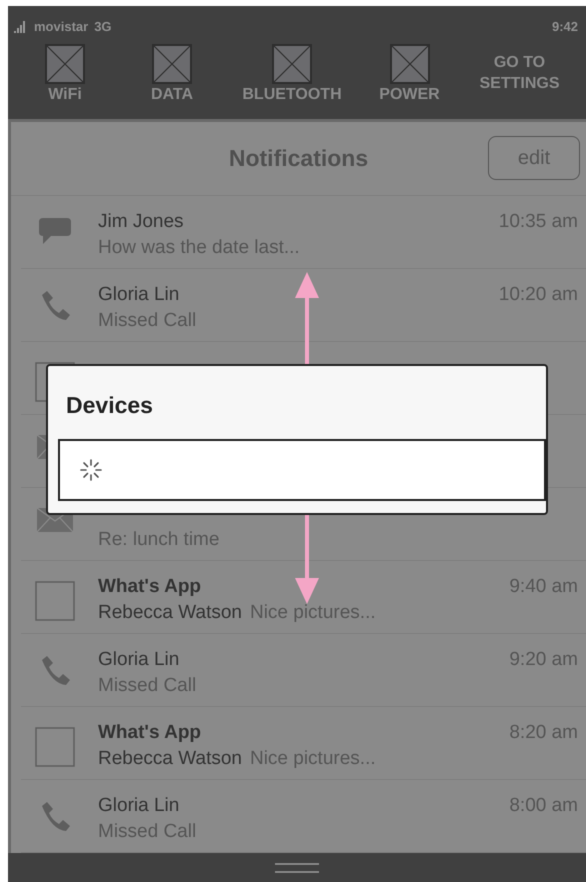 The width and height of the screenshot is (586, 882). Describe the element at coordinates (141, 222) in the screenshot. I see `notification-title: Jim Jones` at that location.